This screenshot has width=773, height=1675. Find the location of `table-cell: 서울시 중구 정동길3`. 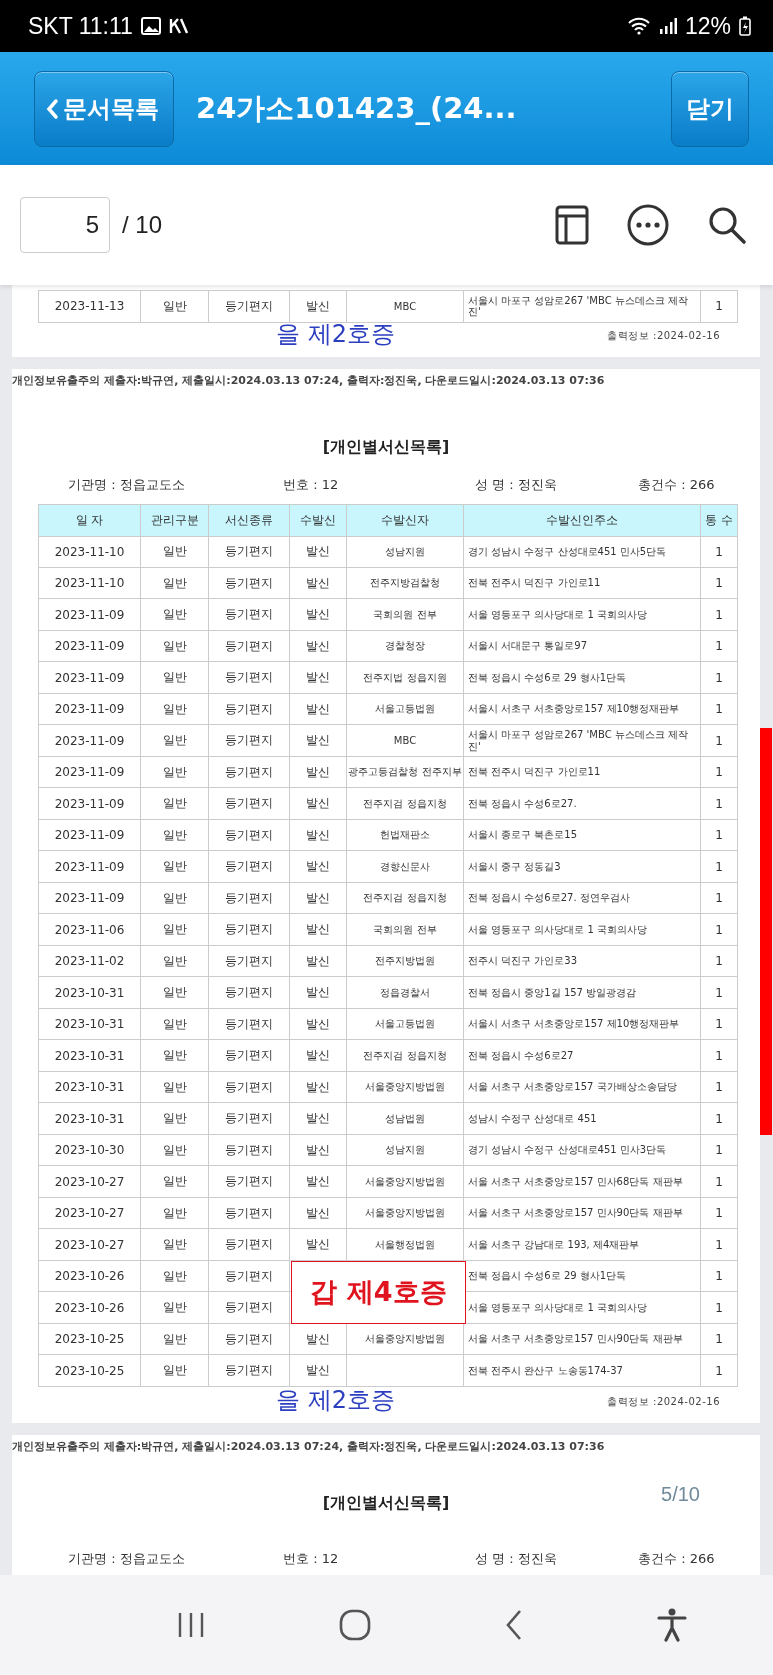

table-cell: 서울시 중구 정동길3 is located at coordinates (582, 867).